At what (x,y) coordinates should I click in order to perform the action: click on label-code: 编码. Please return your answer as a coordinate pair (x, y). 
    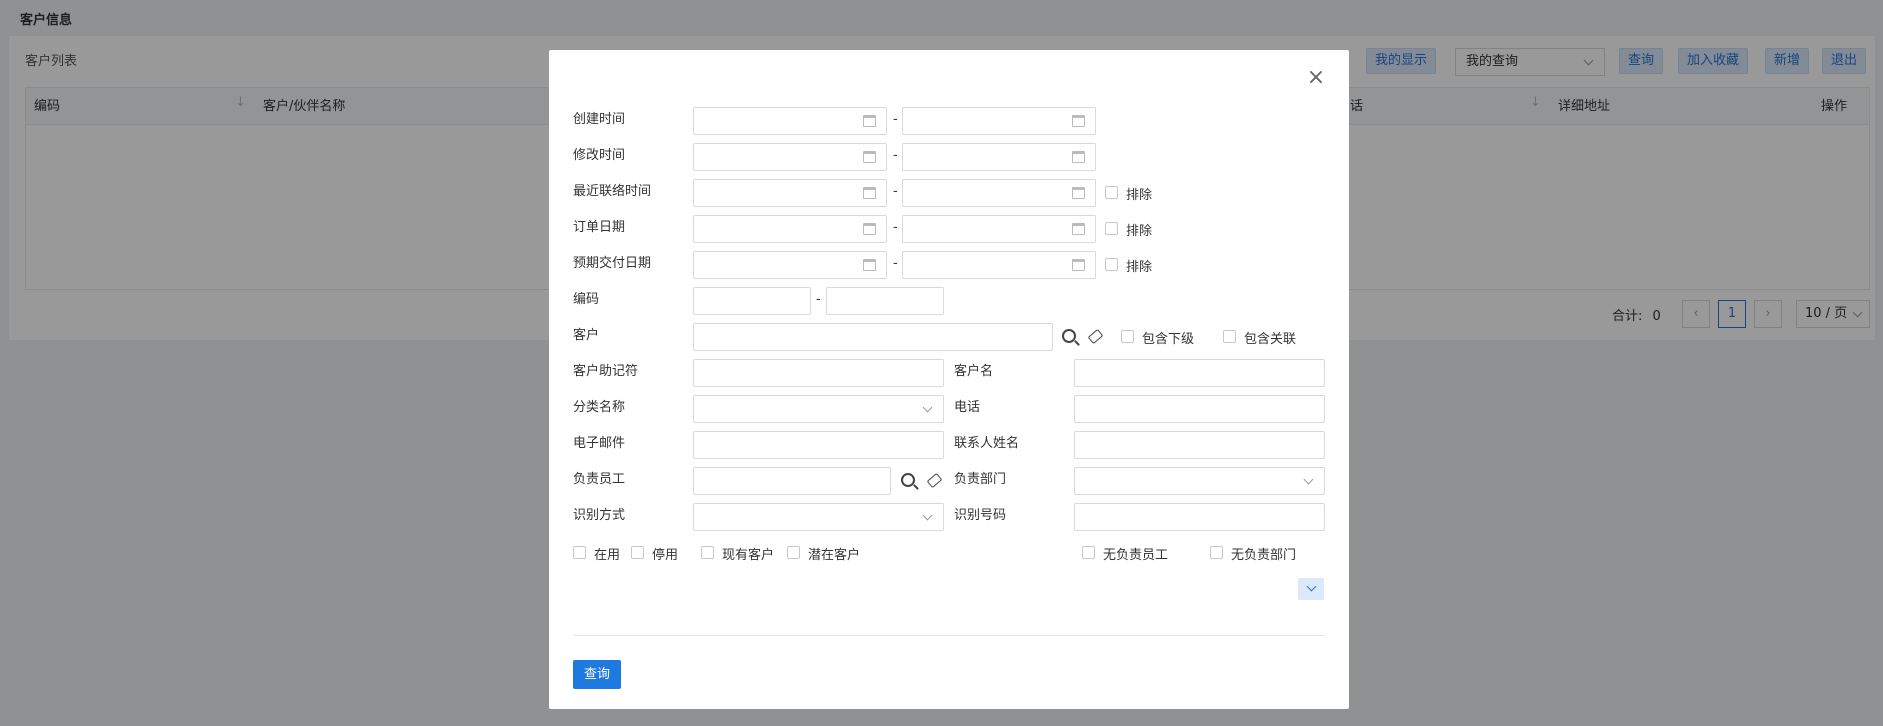
    Looking at the image, I should click on (586, 299).